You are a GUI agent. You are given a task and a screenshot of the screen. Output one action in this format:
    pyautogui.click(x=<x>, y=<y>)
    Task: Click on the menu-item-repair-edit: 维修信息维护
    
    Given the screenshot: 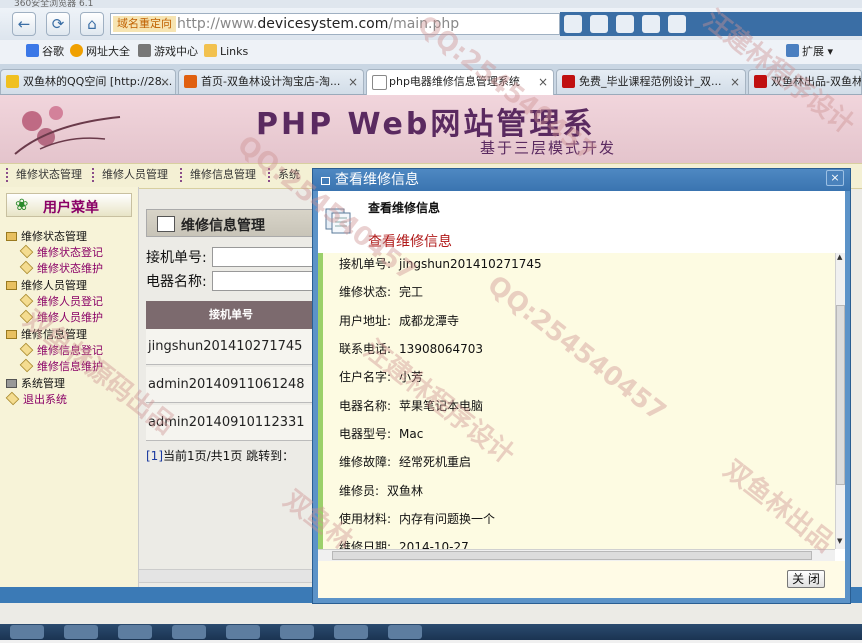 What is the action you would take?
    pyautogui.click(x=61, y=366)
    